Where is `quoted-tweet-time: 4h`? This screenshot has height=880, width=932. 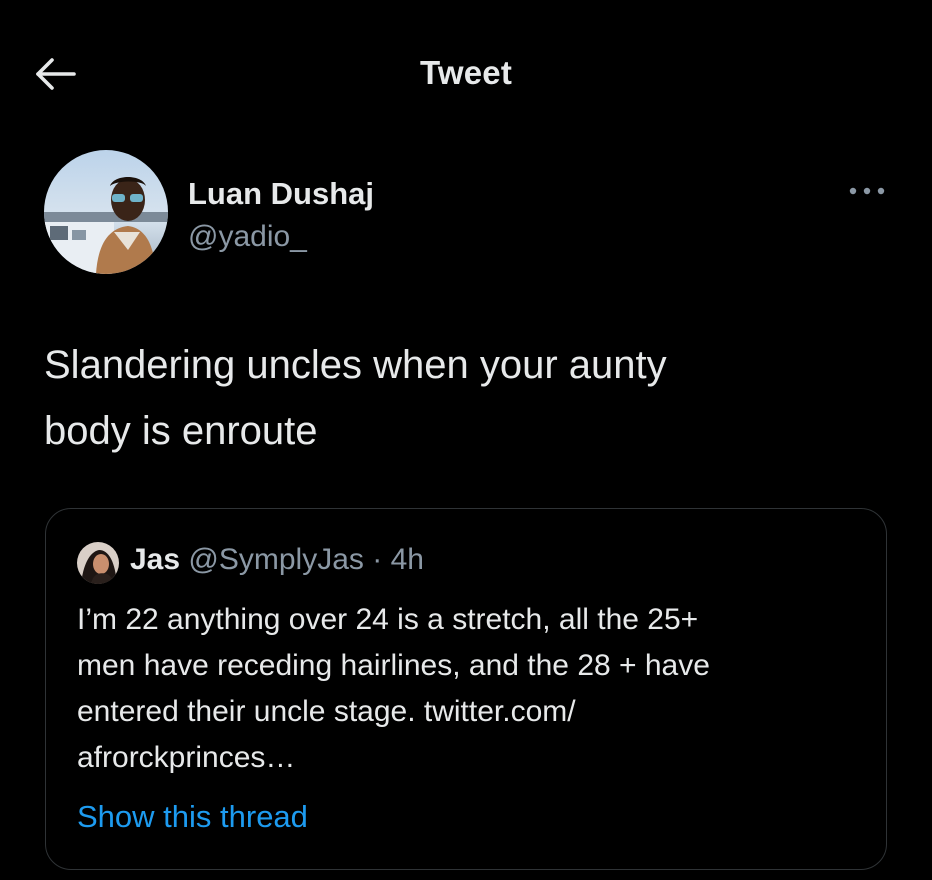 quoted-tweet-time: 4h is located at coordinates (407, 559).